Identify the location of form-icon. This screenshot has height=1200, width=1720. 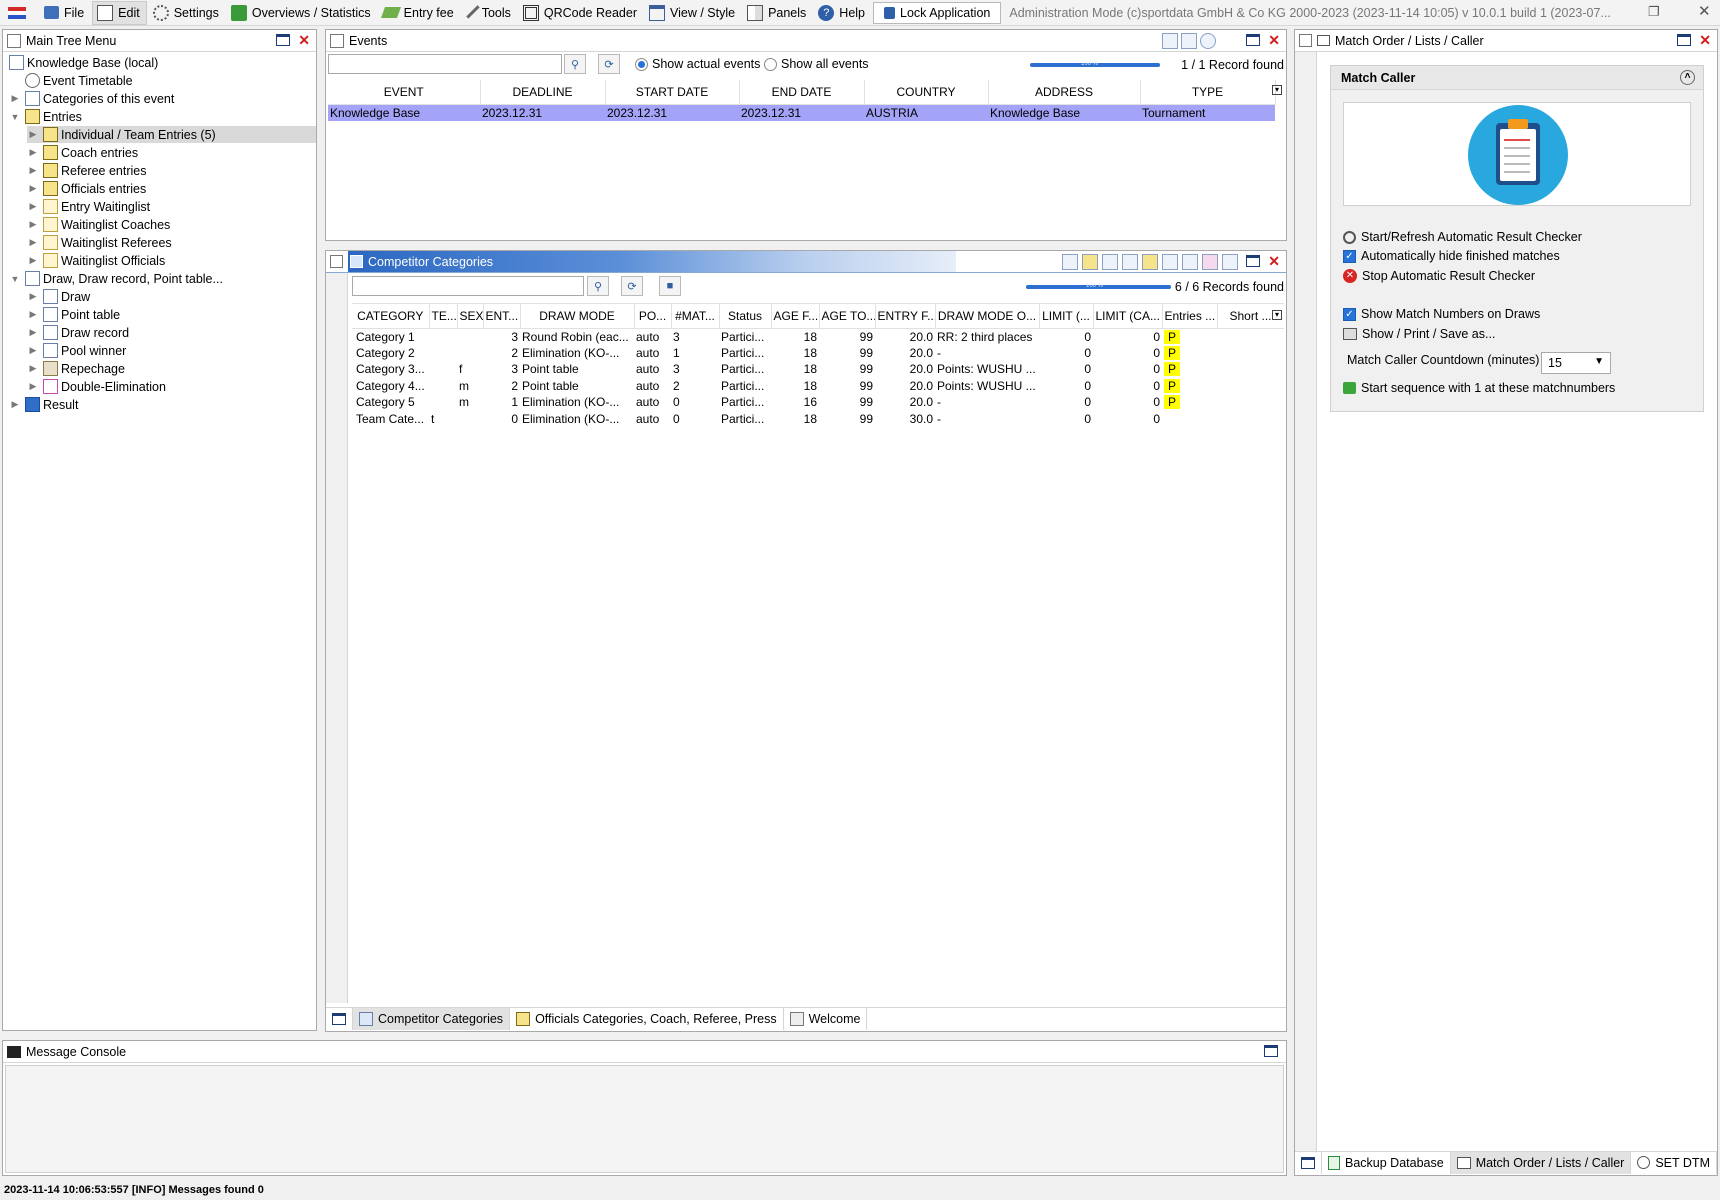
(1110, 262).